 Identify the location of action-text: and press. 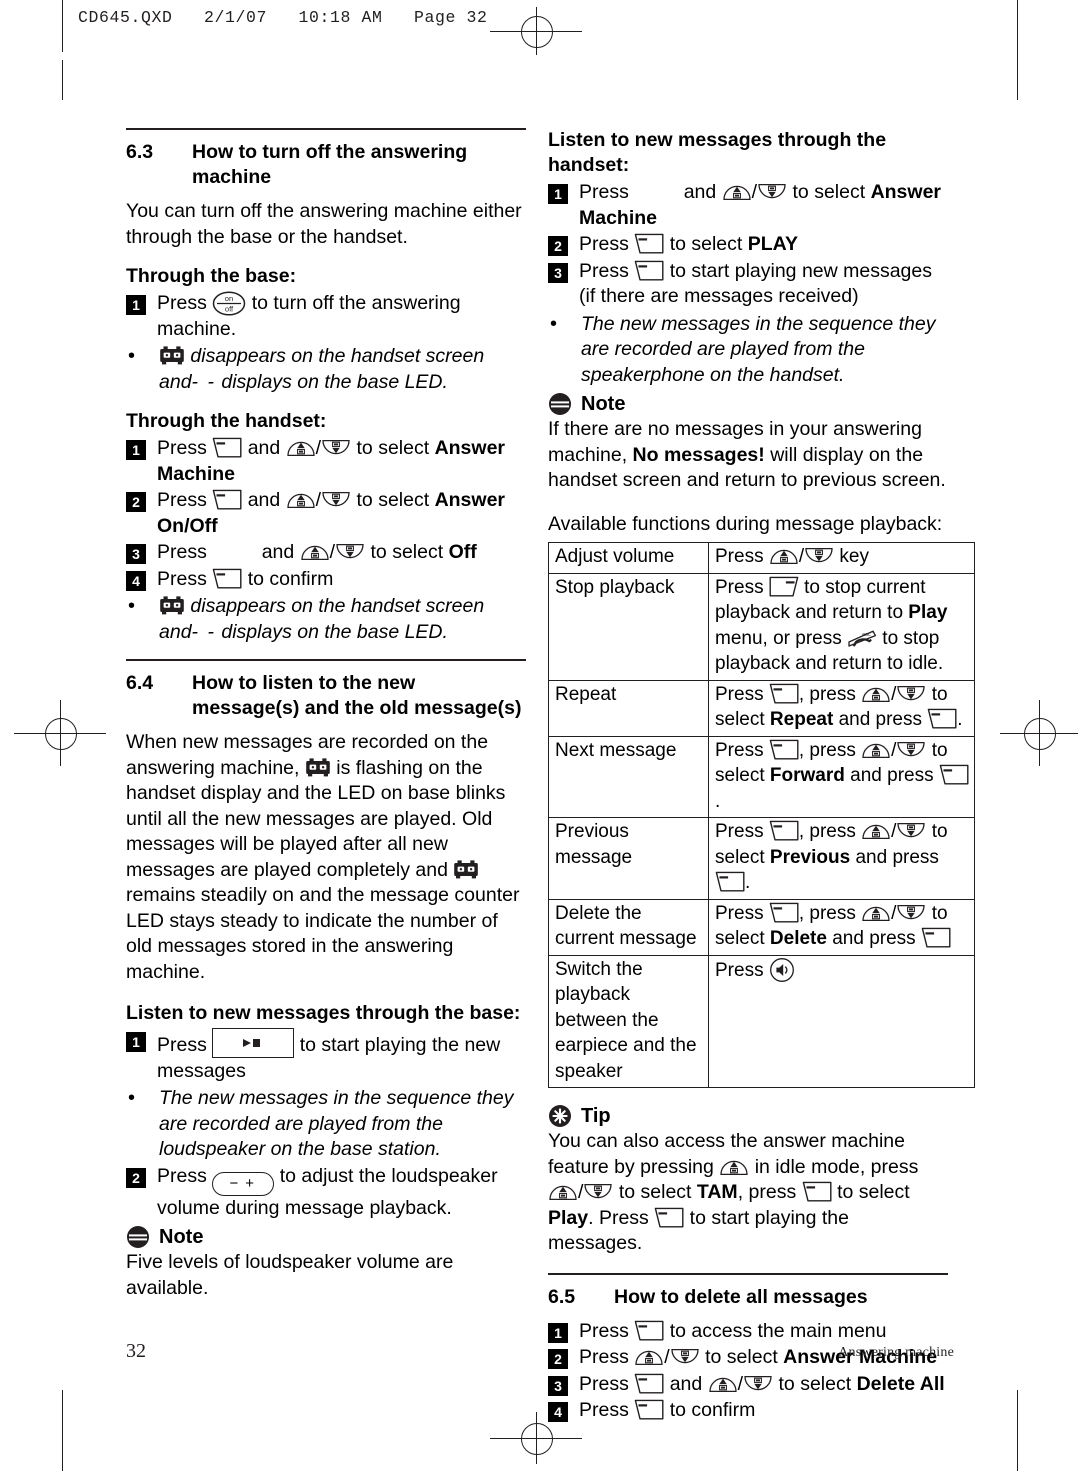
(892, 775).